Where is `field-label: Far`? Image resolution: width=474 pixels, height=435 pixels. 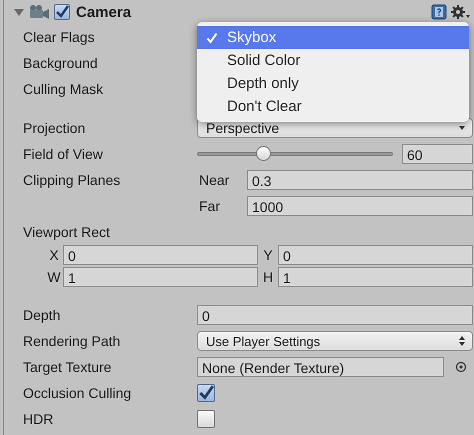
field-label: Far is located at coordinates (209, 206).